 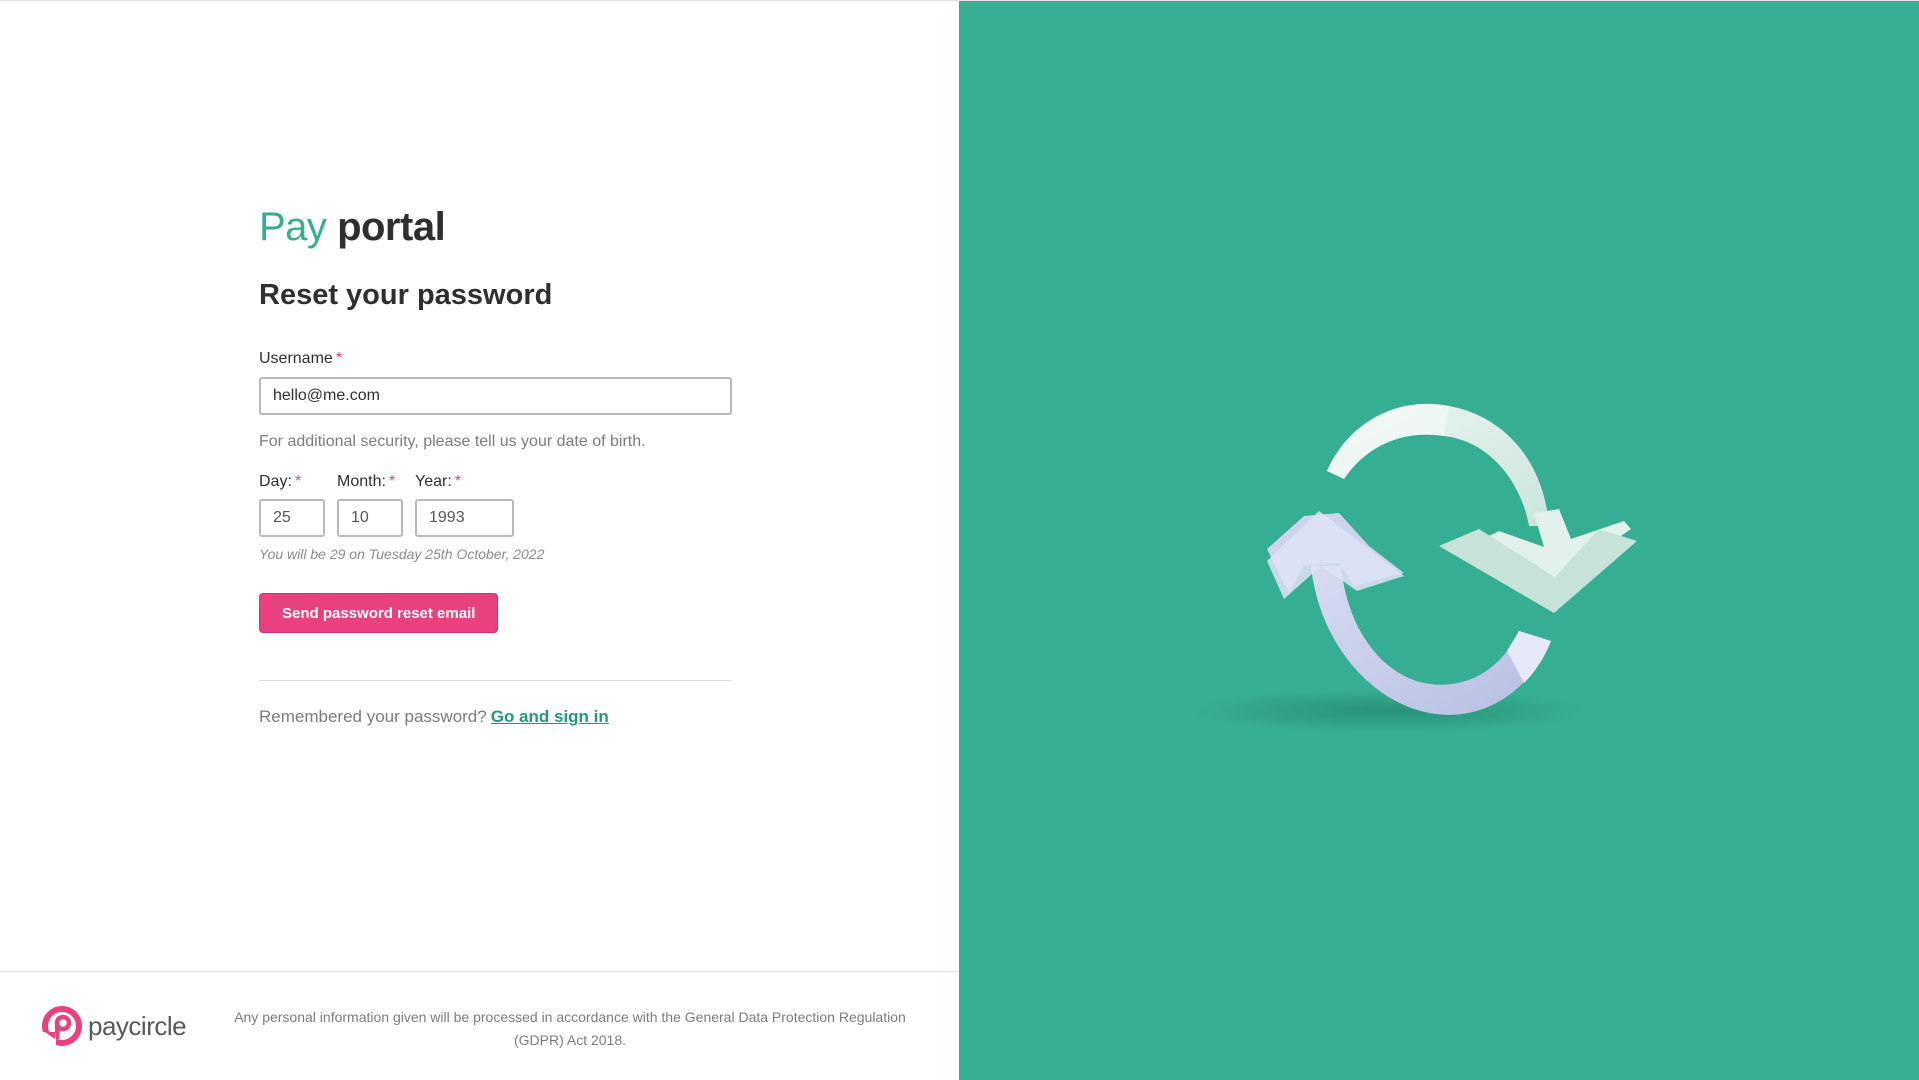 I want to click on month-label: Month: *, so click(x=370, y=482).